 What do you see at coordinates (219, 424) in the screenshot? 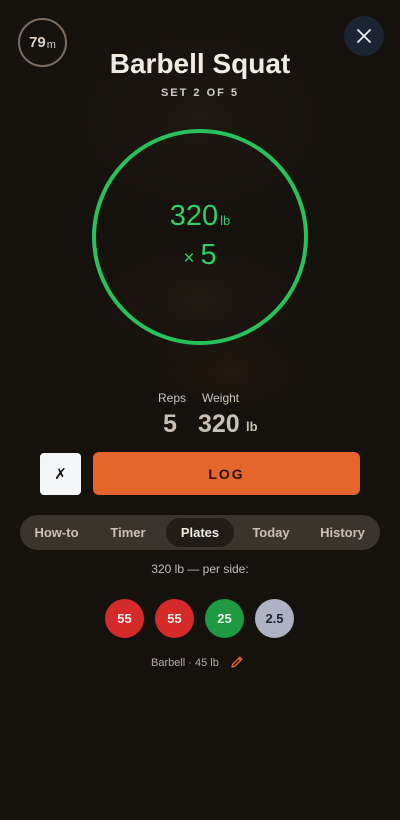
I see `weight-input: 320` at bounding box center [219, 424].